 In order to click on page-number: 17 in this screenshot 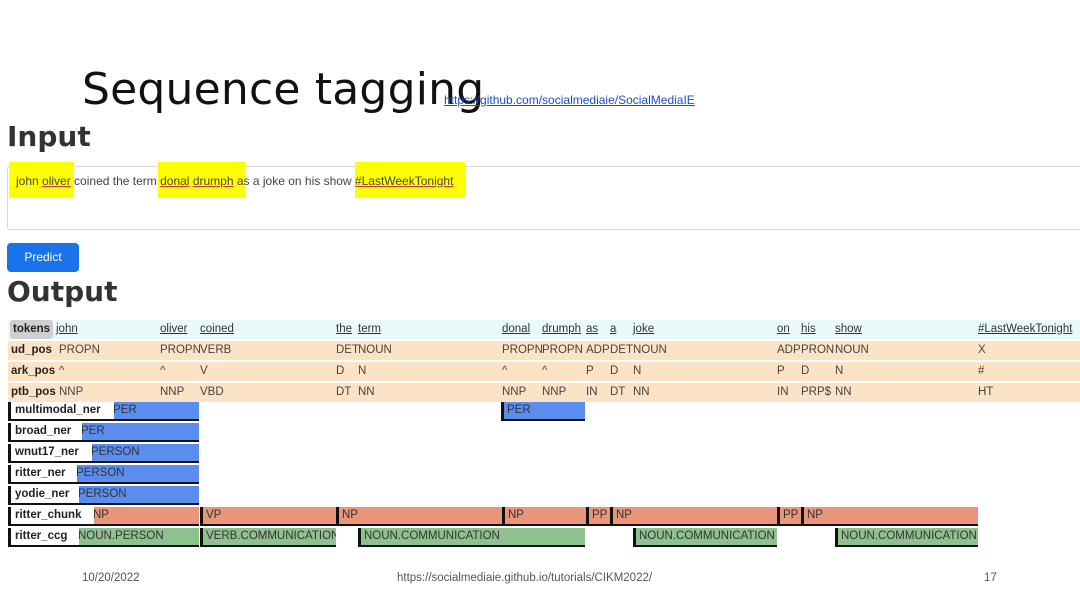, I will do `click(990, 578)`.